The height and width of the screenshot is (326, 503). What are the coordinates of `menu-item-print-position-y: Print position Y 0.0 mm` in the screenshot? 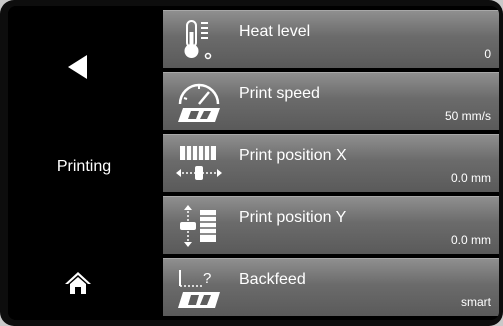 It's located at (331, 225).